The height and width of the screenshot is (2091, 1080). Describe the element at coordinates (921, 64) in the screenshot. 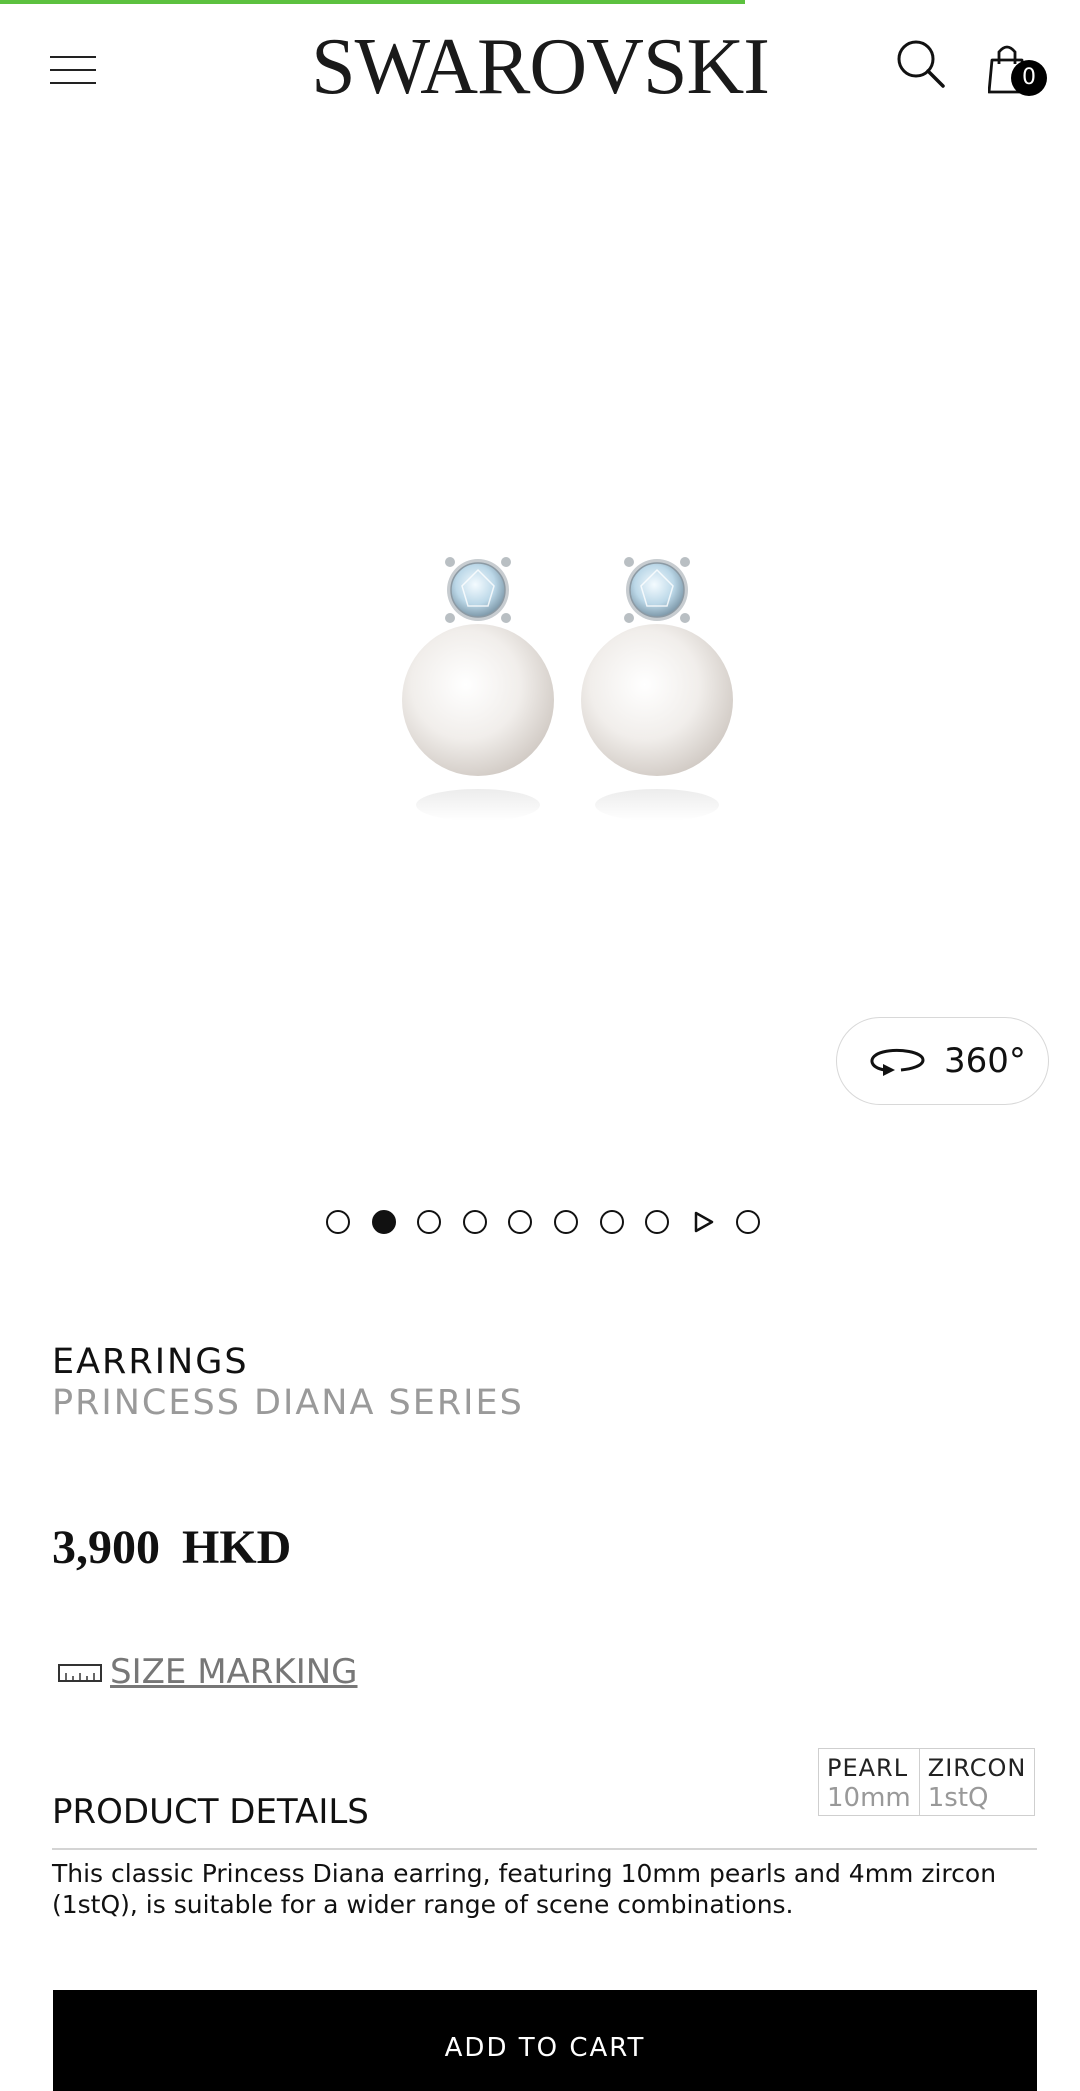

I see `search-icon` at that location.